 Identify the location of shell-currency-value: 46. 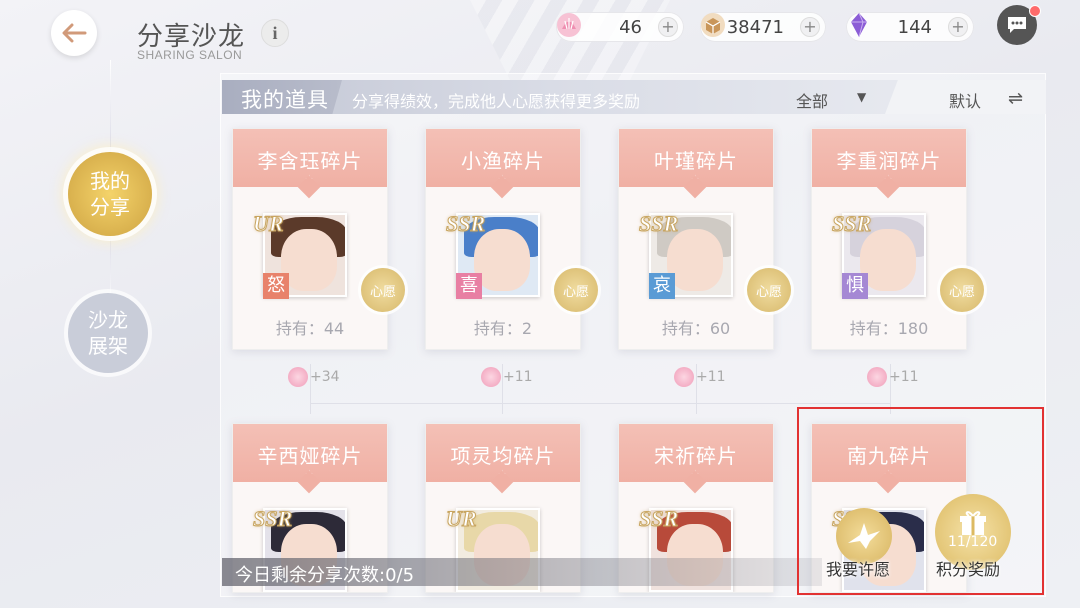
(630, 27).